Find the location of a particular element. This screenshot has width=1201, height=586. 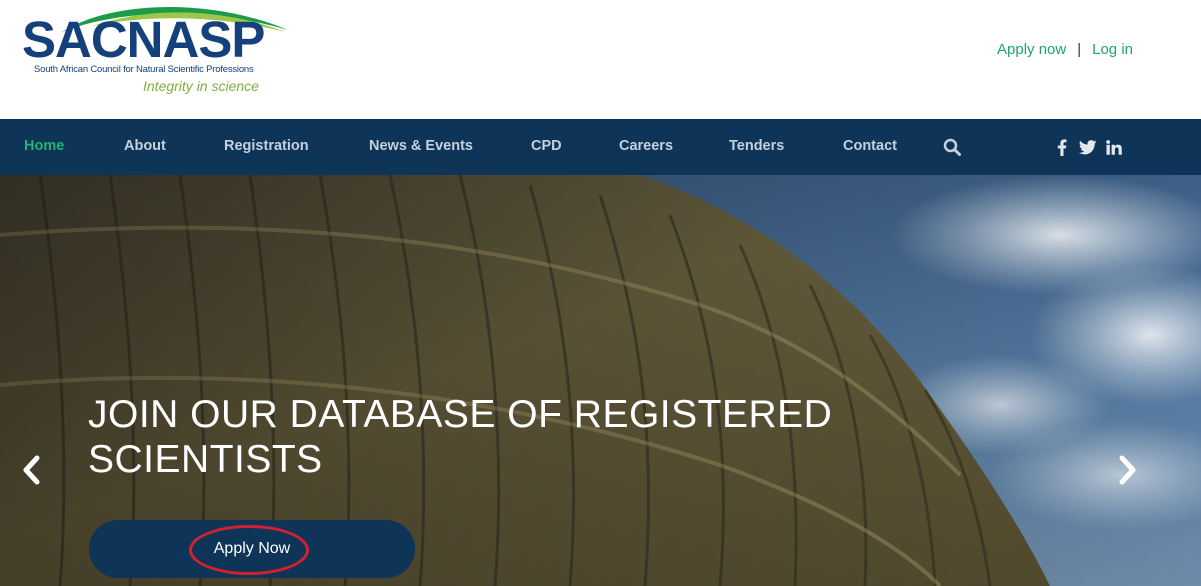

nav-item-careers: Careers is located at coordinates (646, 147).